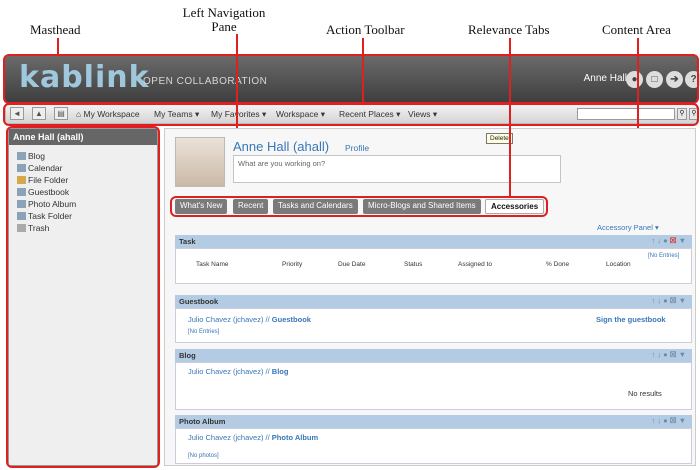  What do you see at coordinates (84, 77) in the screenshot?
I see `kablink-logo: kablink` at bounding box center [84, 77].